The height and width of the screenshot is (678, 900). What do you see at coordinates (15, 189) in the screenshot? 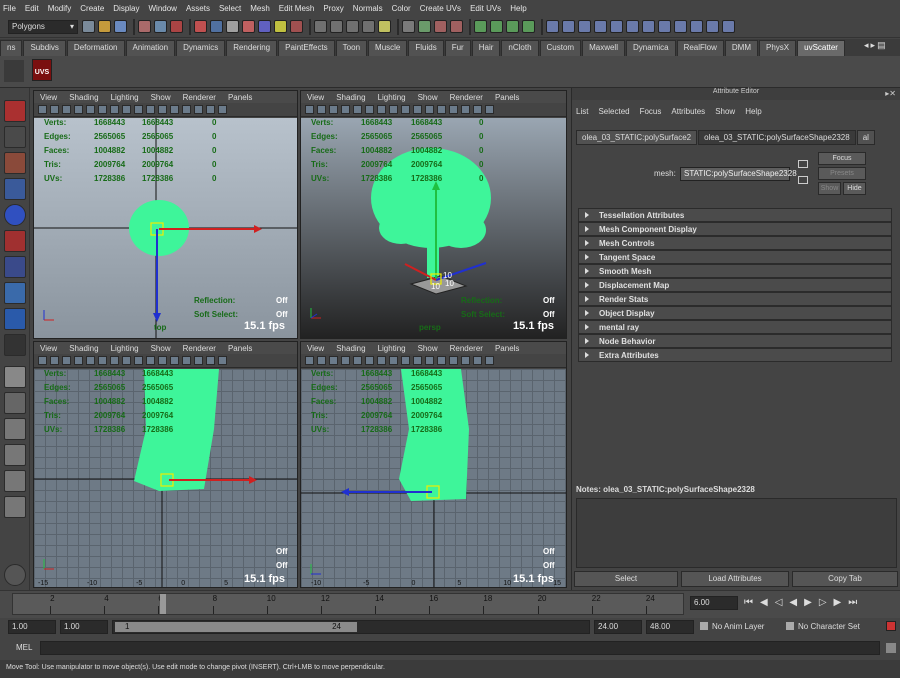
I see `move-tool-icon` at bounding box center [15, 189].